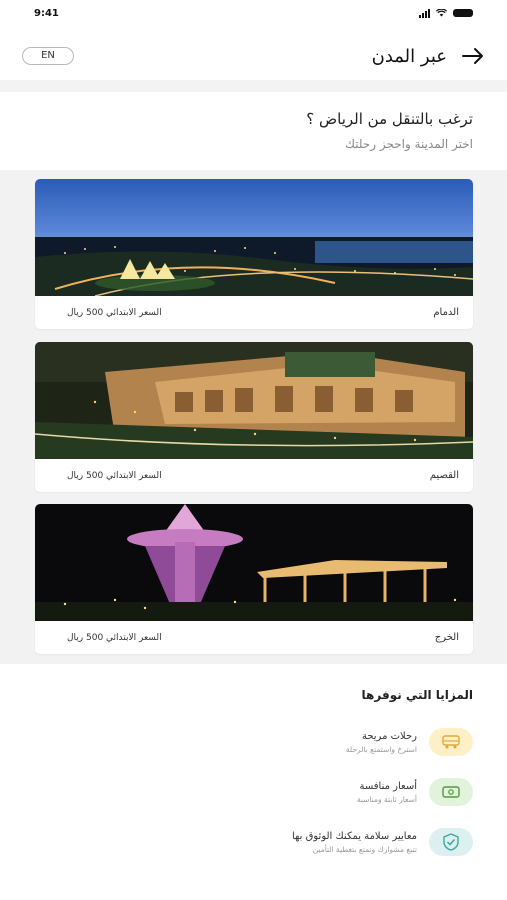 The width and height of the screenshot is (507, 900). Describe the element at coordinates (441, 13) in the screenshot. I see `wifi-icon` at that location.